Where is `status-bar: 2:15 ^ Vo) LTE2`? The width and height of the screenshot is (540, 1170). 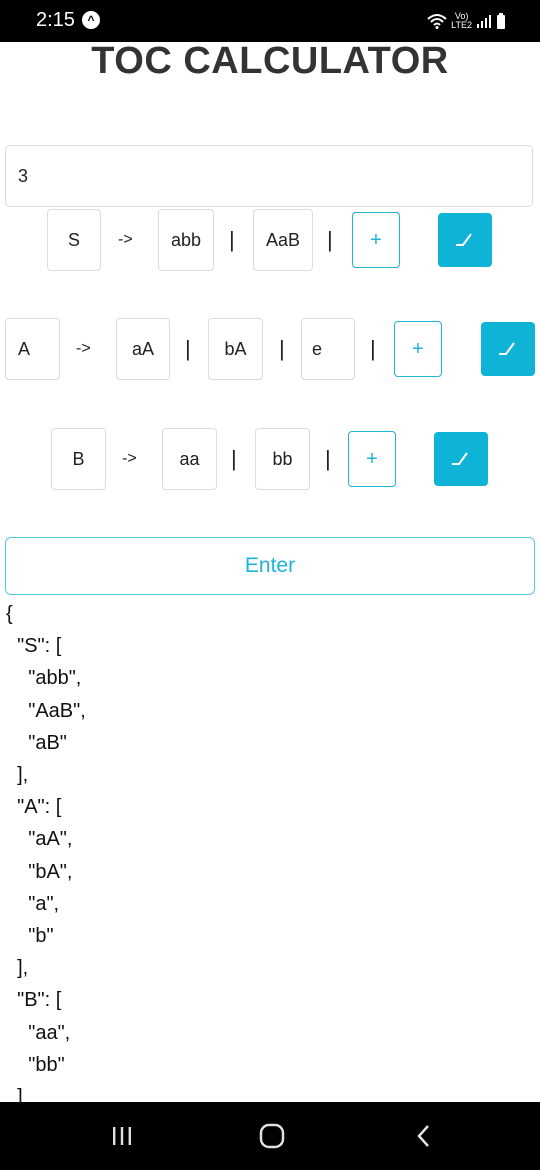
status-bar: 2:15 ^ Vo) LTE2 is located at coordinates (270, 21).